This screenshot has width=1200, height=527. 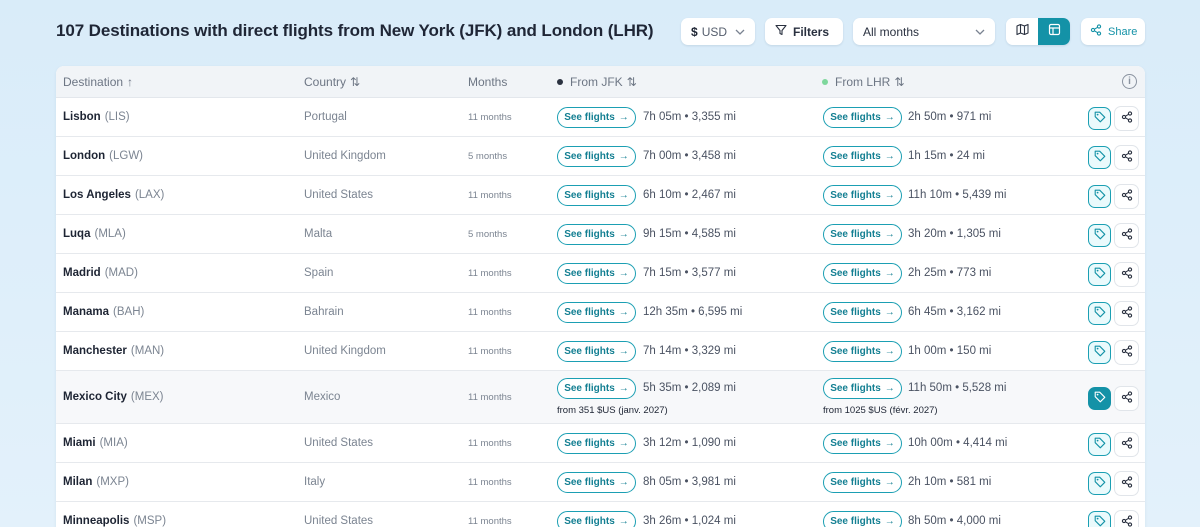 What do you see at coordinates (113, 443) in the screenshot?
I see `airport-code: (MIA)` at bounding box center [113, 443].